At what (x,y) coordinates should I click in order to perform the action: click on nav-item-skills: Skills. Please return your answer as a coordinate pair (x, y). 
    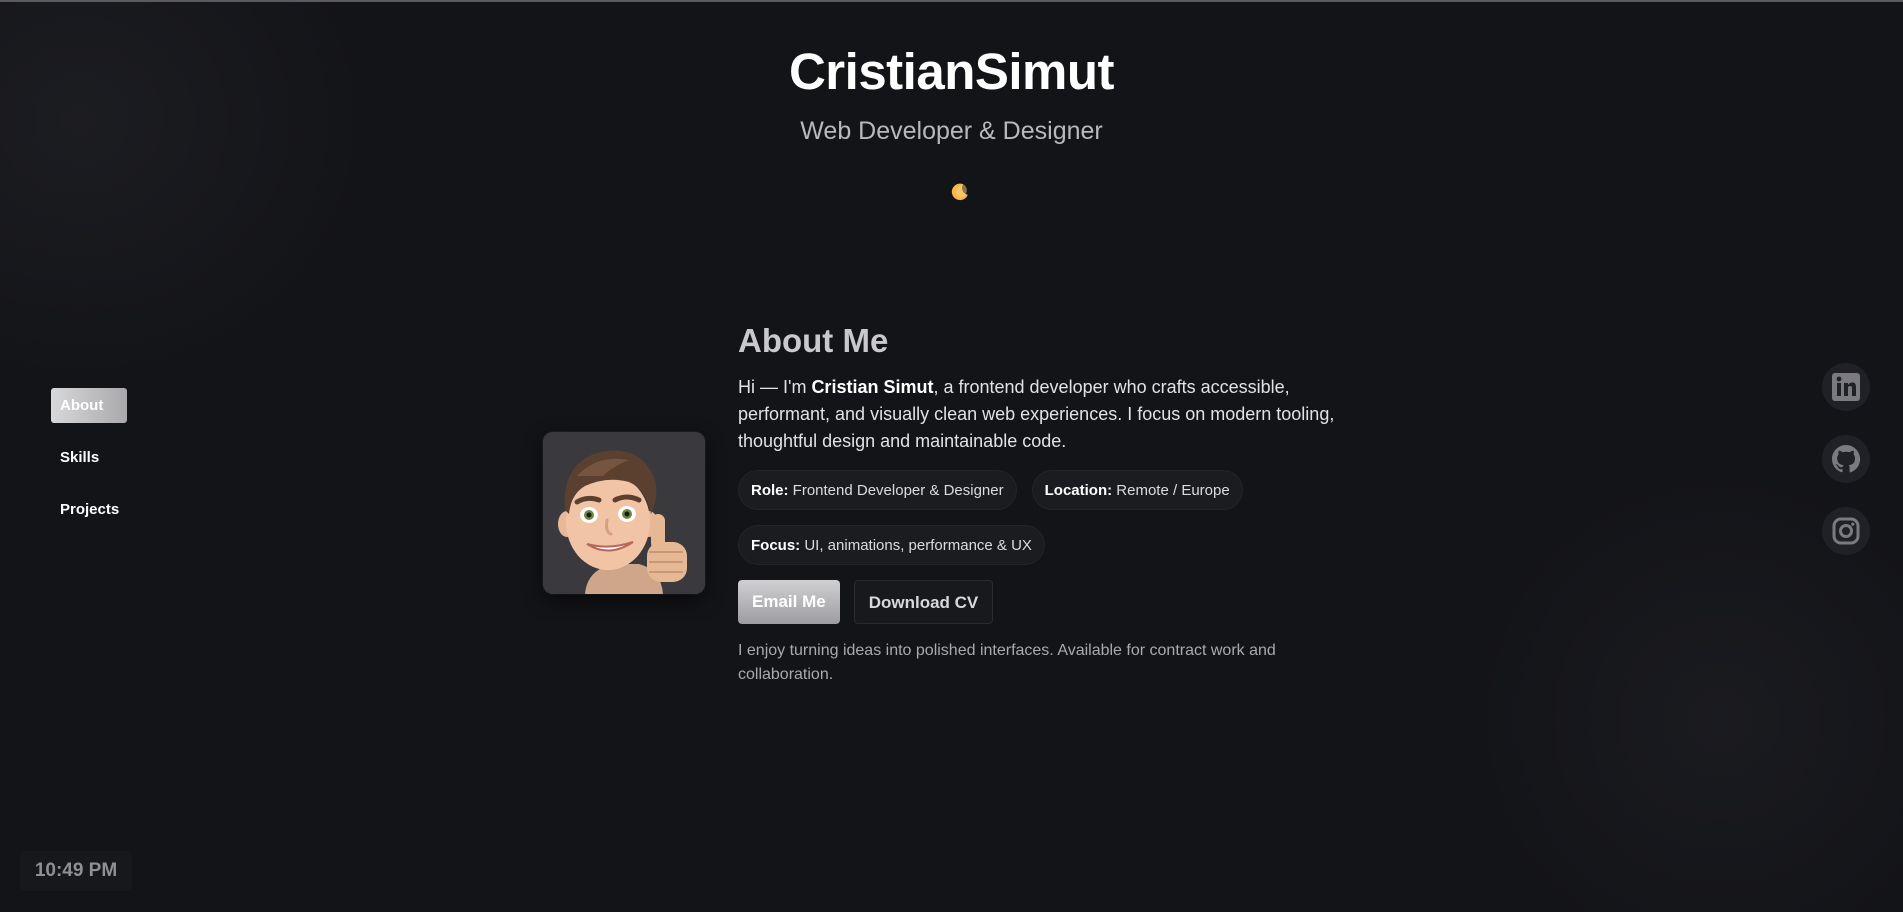
    Looking at the image, I should click on (89, 457).